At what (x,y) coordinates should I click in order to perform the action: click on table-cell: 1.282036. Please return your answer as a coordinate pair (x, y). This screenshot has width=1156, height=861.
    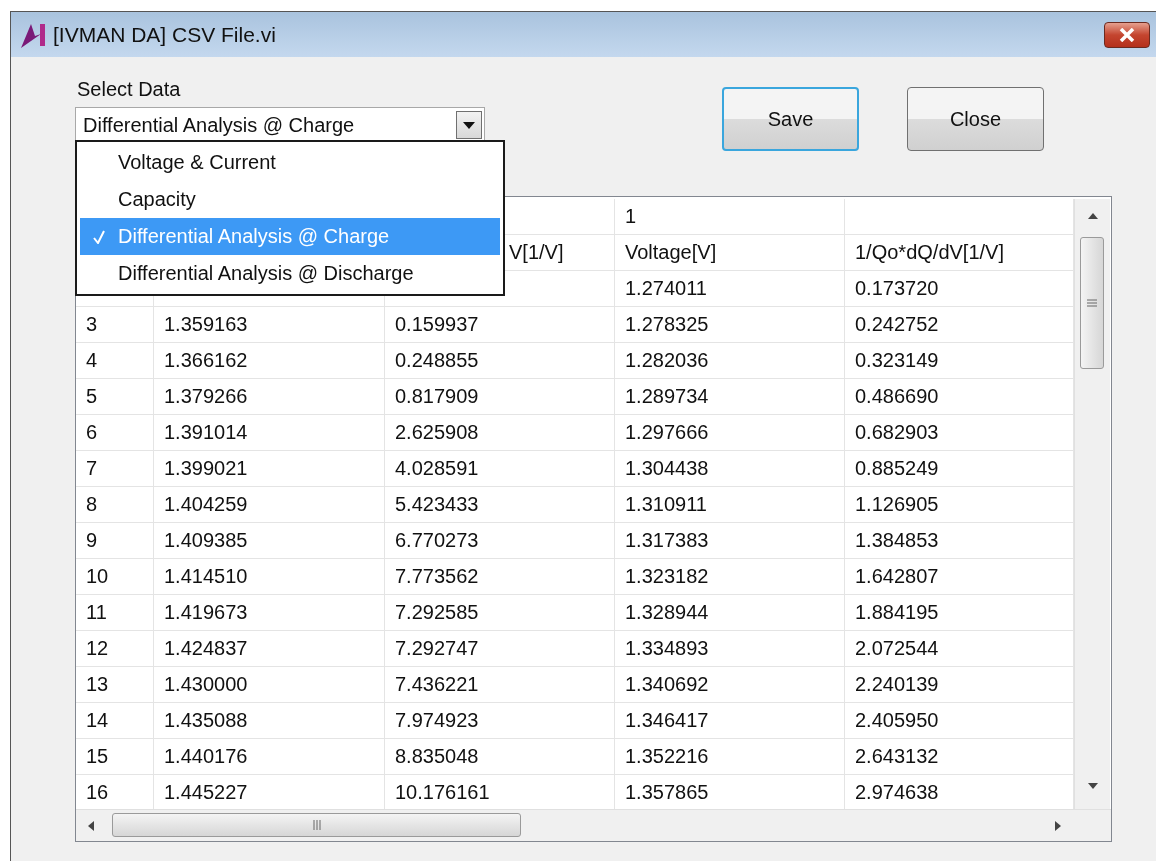
    Looking at the image, I should click on (730, 361).